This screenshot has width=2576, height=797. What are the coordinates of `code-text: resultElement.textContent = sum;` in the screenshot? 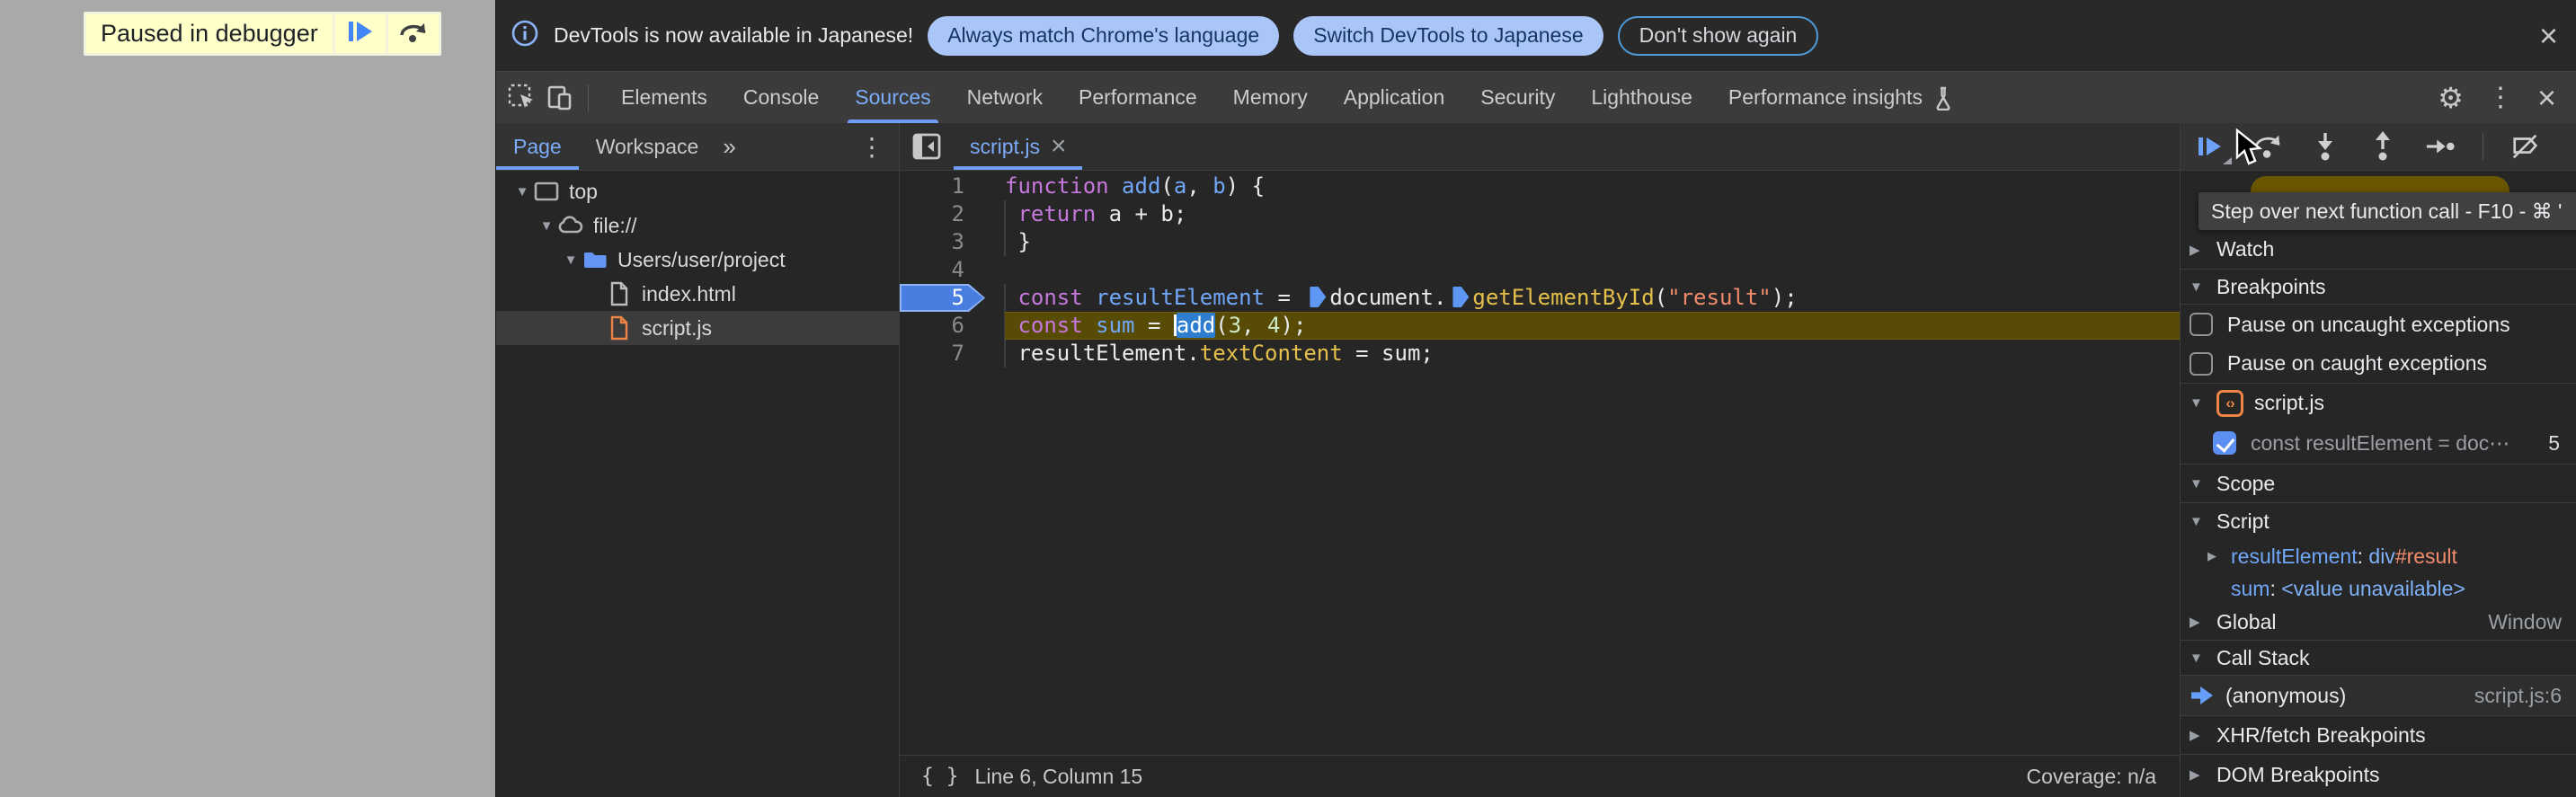 It's located at (1225, 353).